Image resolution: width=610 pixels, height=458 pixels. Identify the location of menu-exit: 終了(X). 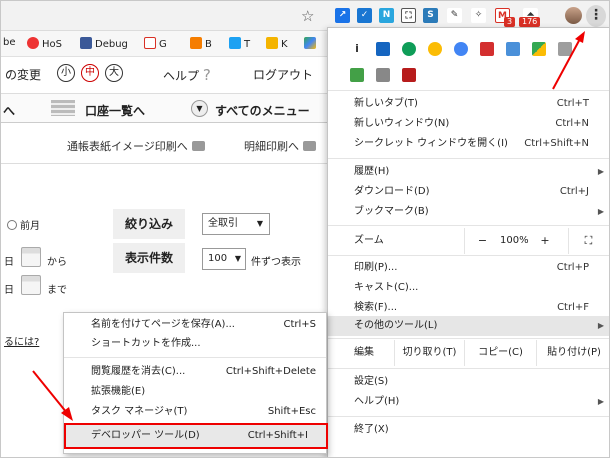
(468, 430).